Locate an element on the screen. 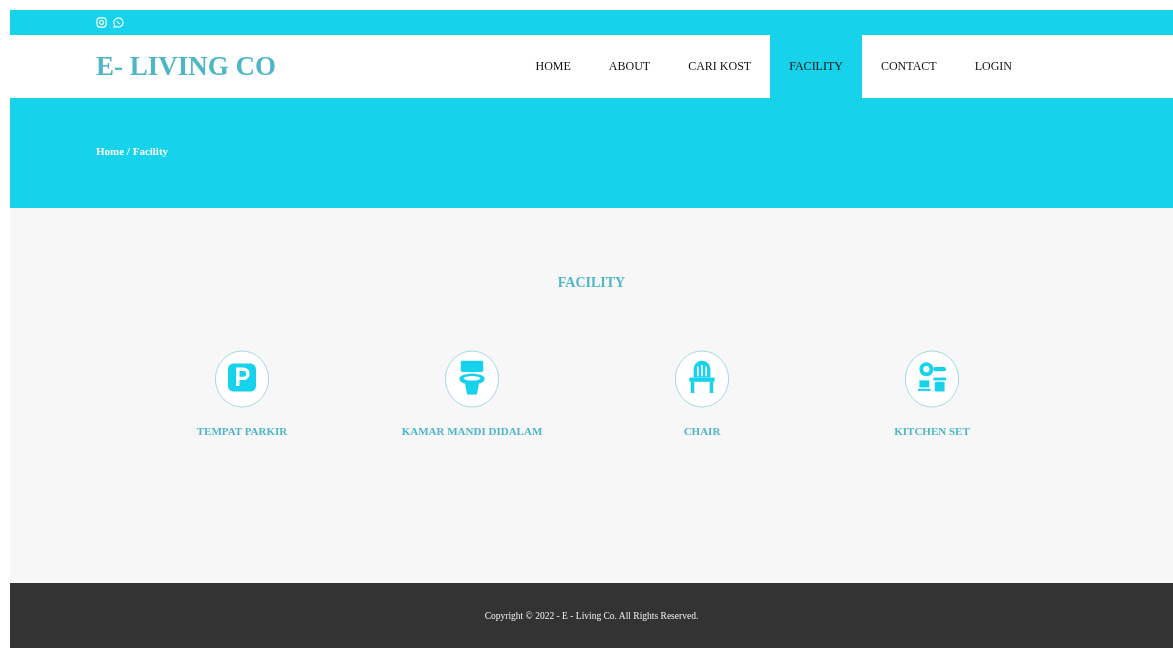  parking-icon is located at coordinates (242, 379).